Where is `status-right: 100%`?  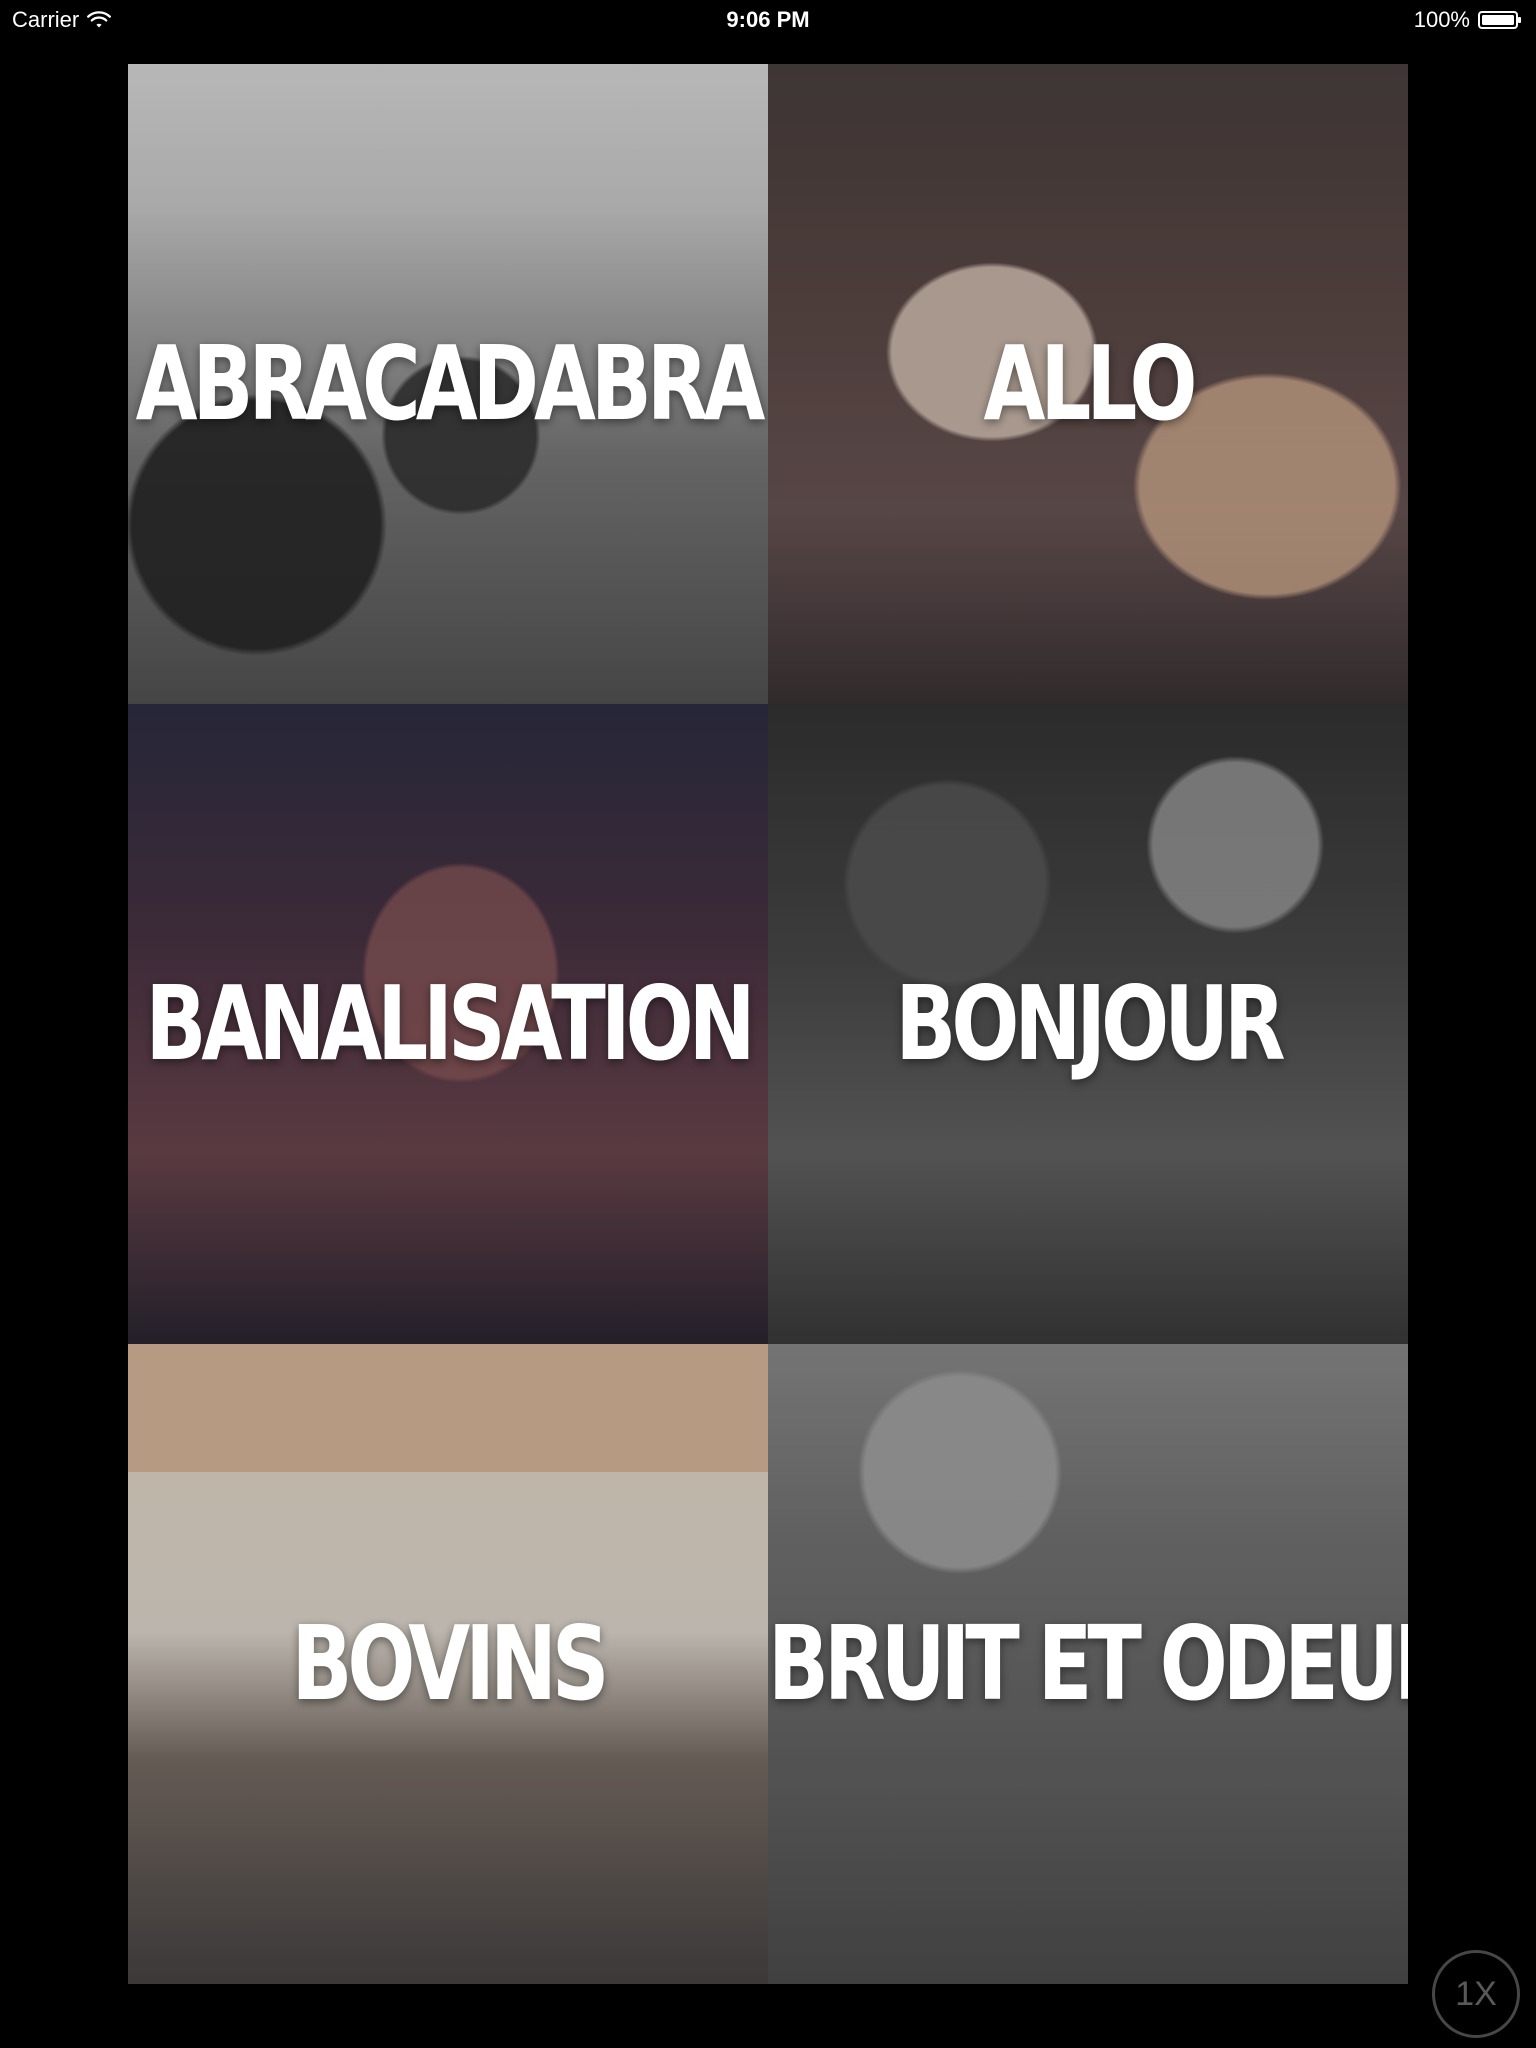 status-right: 100% is located at coordinates (1468, 20).